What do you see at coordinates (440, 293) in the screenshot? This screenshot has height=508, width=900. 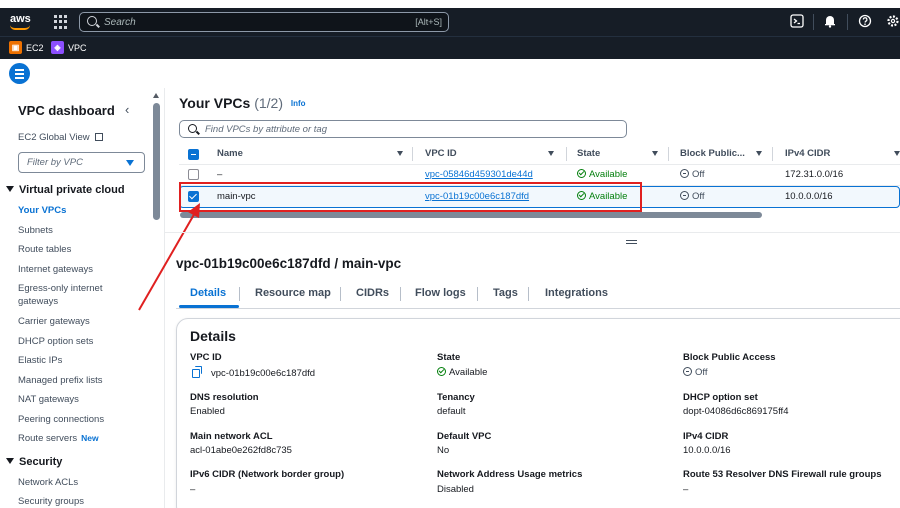 I see `tab-flow-logs: Flow logs` at bounding box center [440, 293].